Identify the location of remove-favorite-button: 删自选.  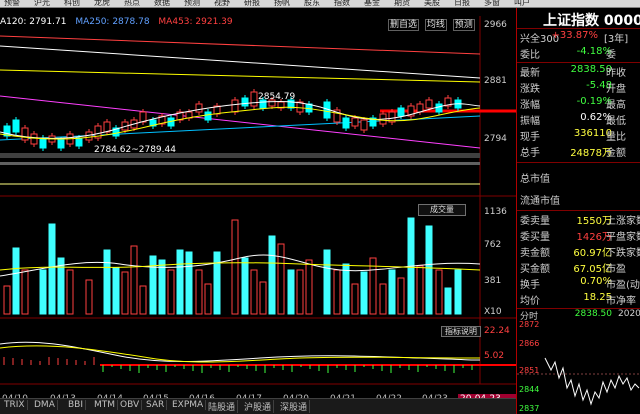
(404, 25).